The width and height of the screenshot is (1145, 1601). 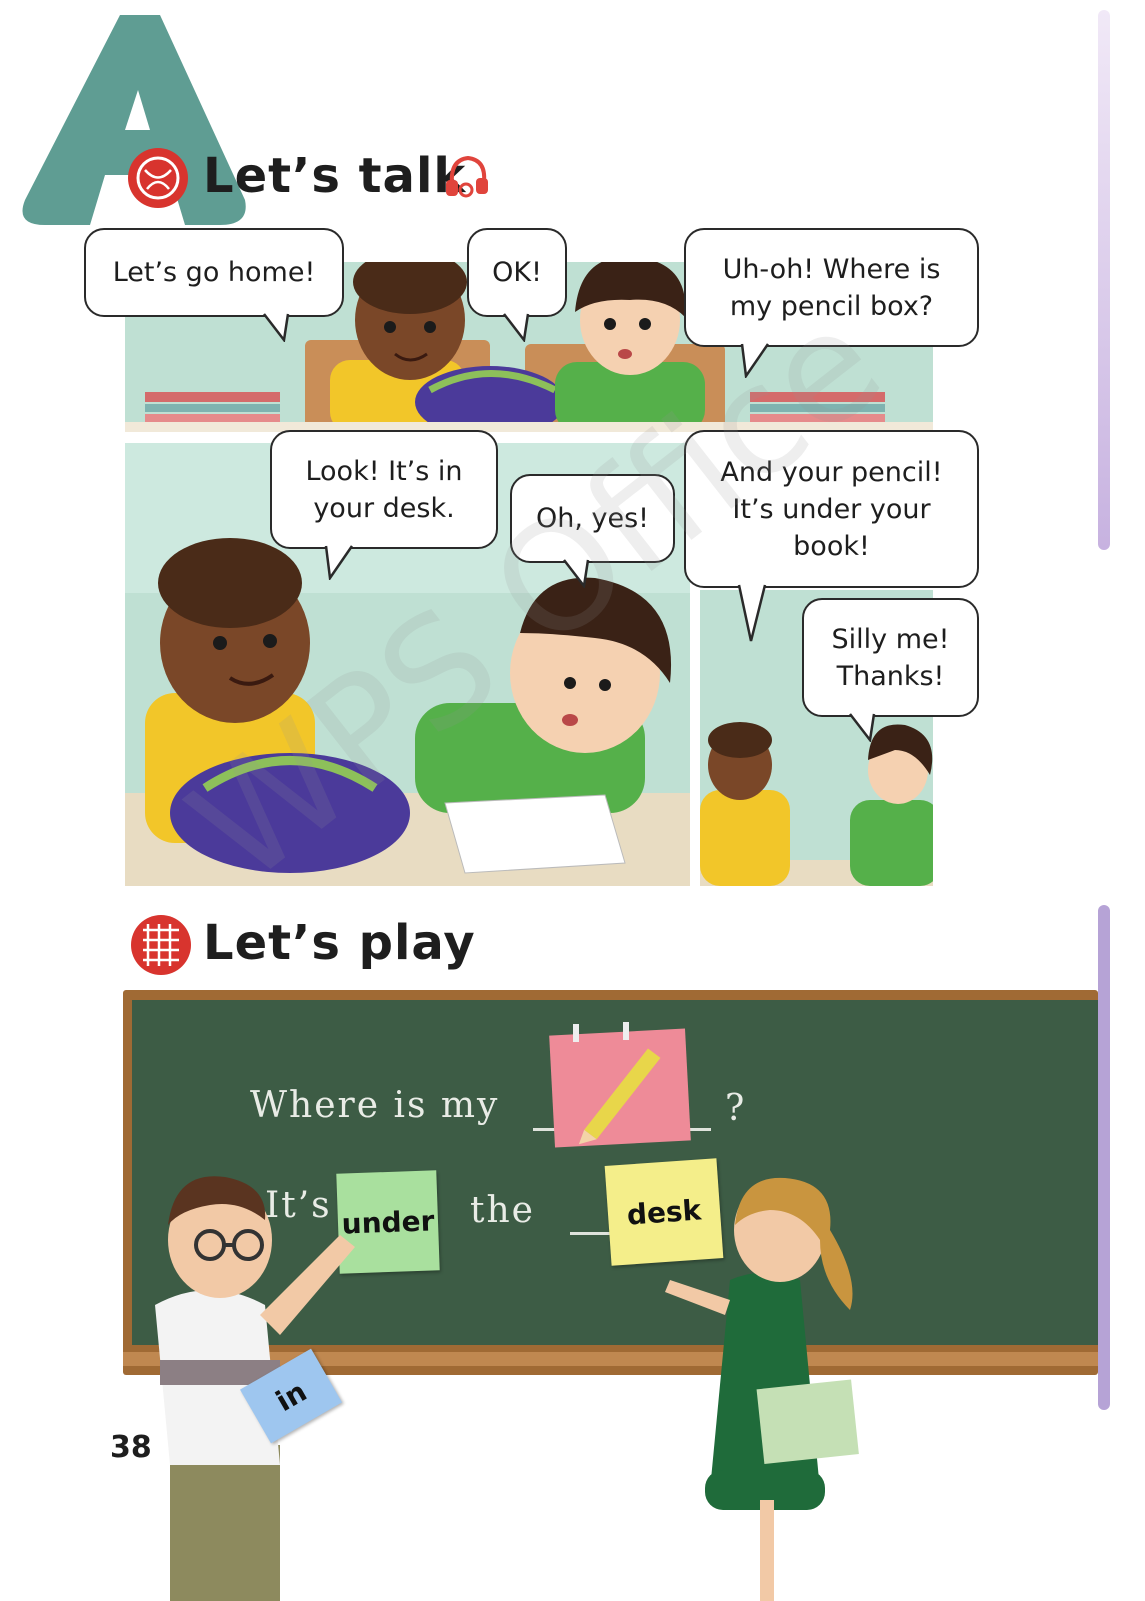 What do you see at coordinates (1104, 280) in the screenshot?
I see `page-edge-bar-top` at bounding box center [1104, 280].